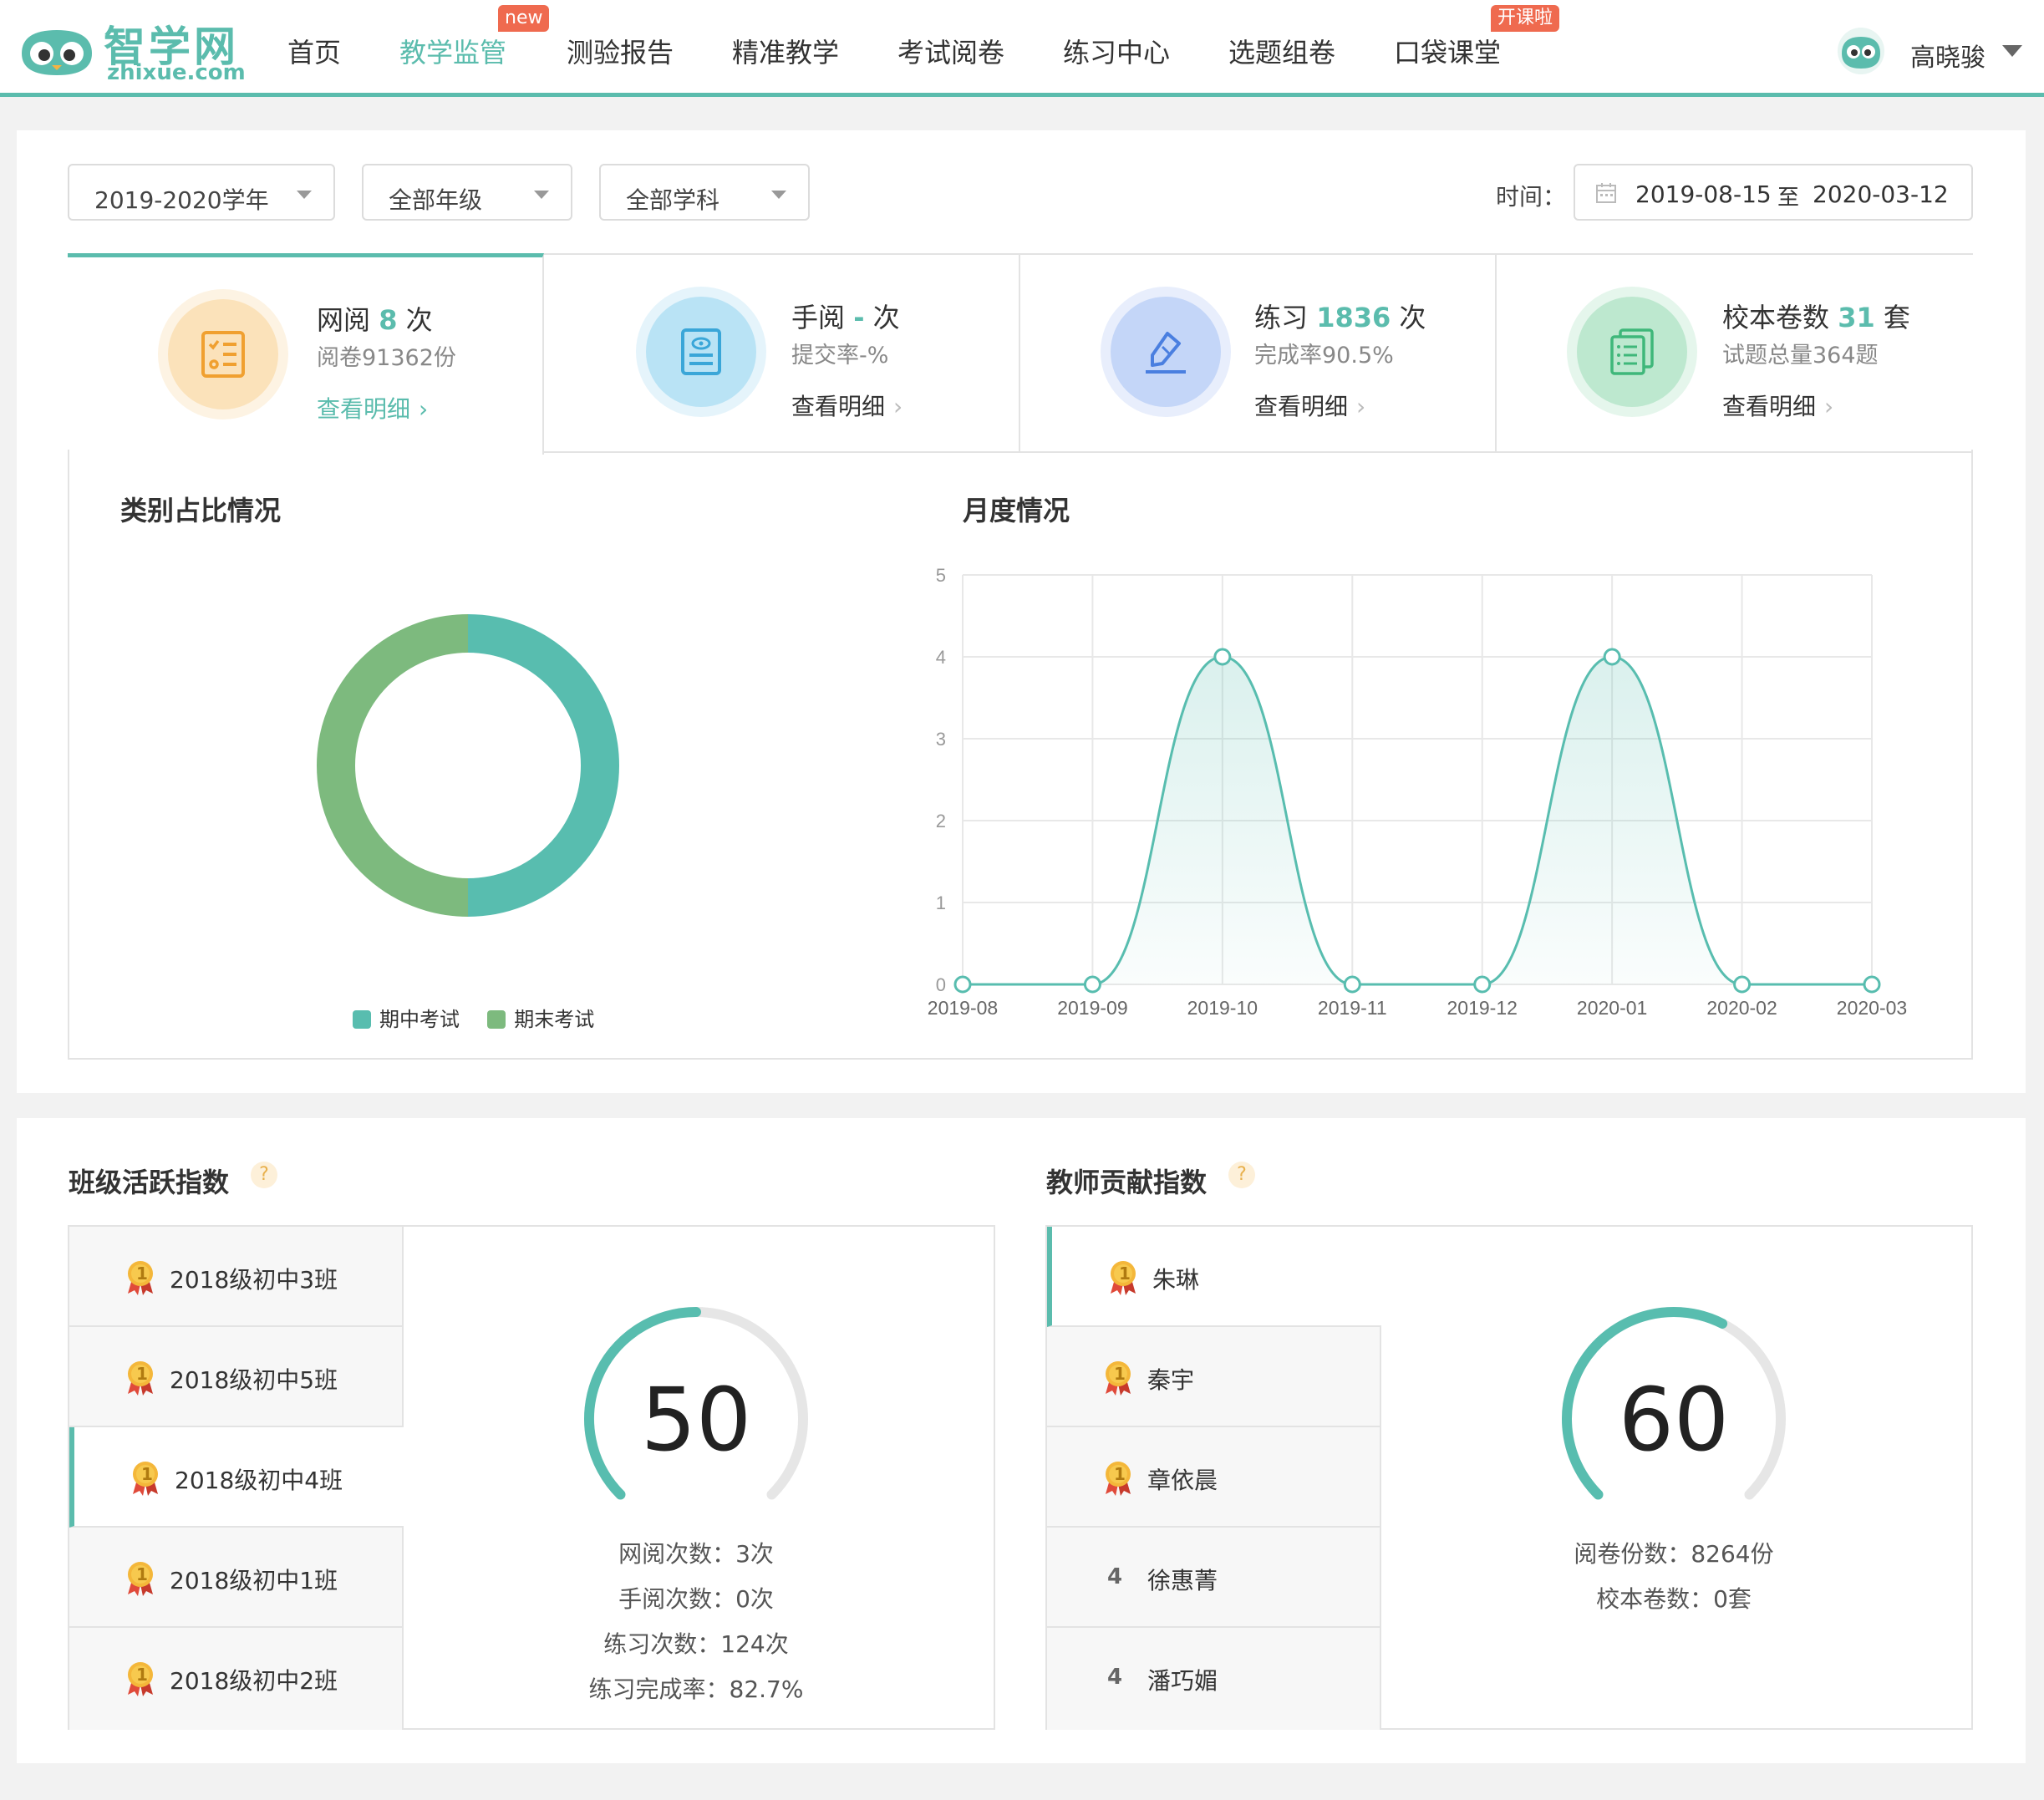 Image resolution: width=2044 pixels, height=1800 pixels. What do you see at coordinates (941, 903) in the screenshot?
I see `y-tick-label: 1` at bounding box center [941, 903].